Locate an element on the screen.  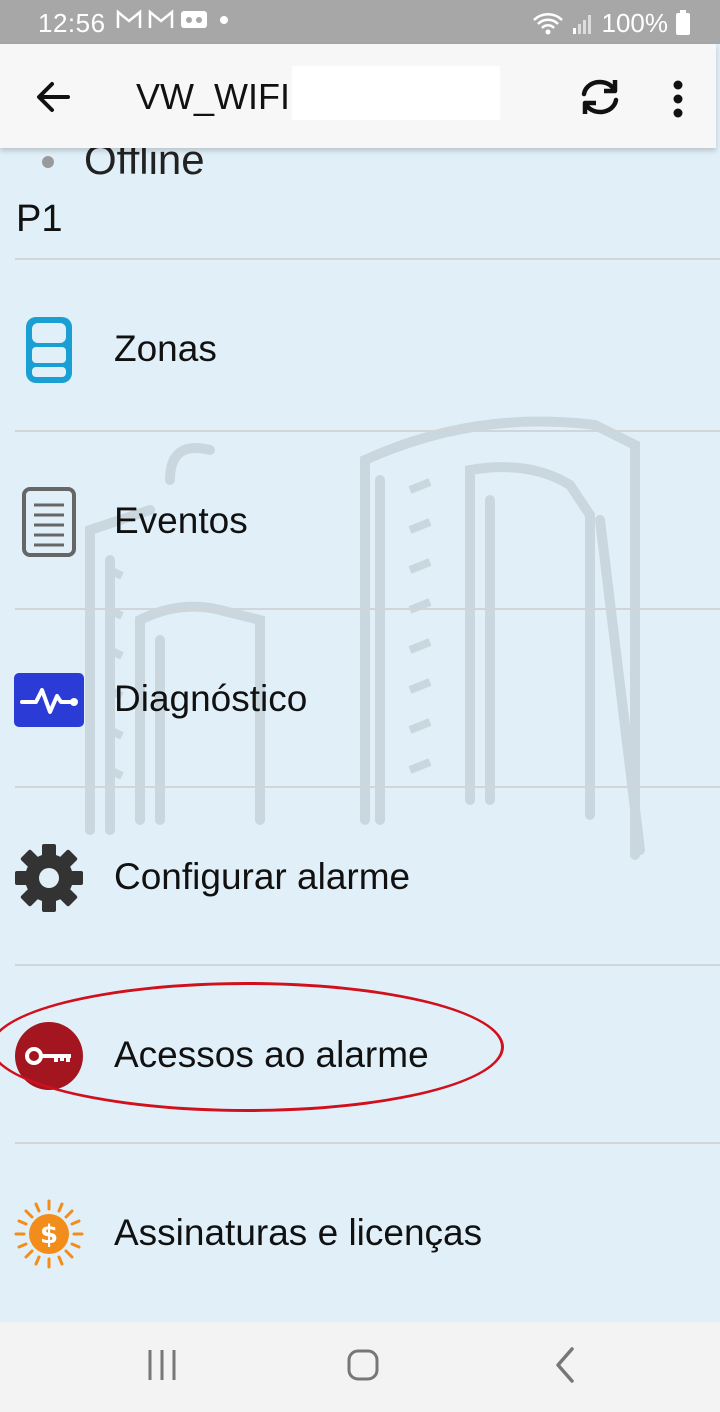
back-arrow-icon is located at coordinates (53, 97).